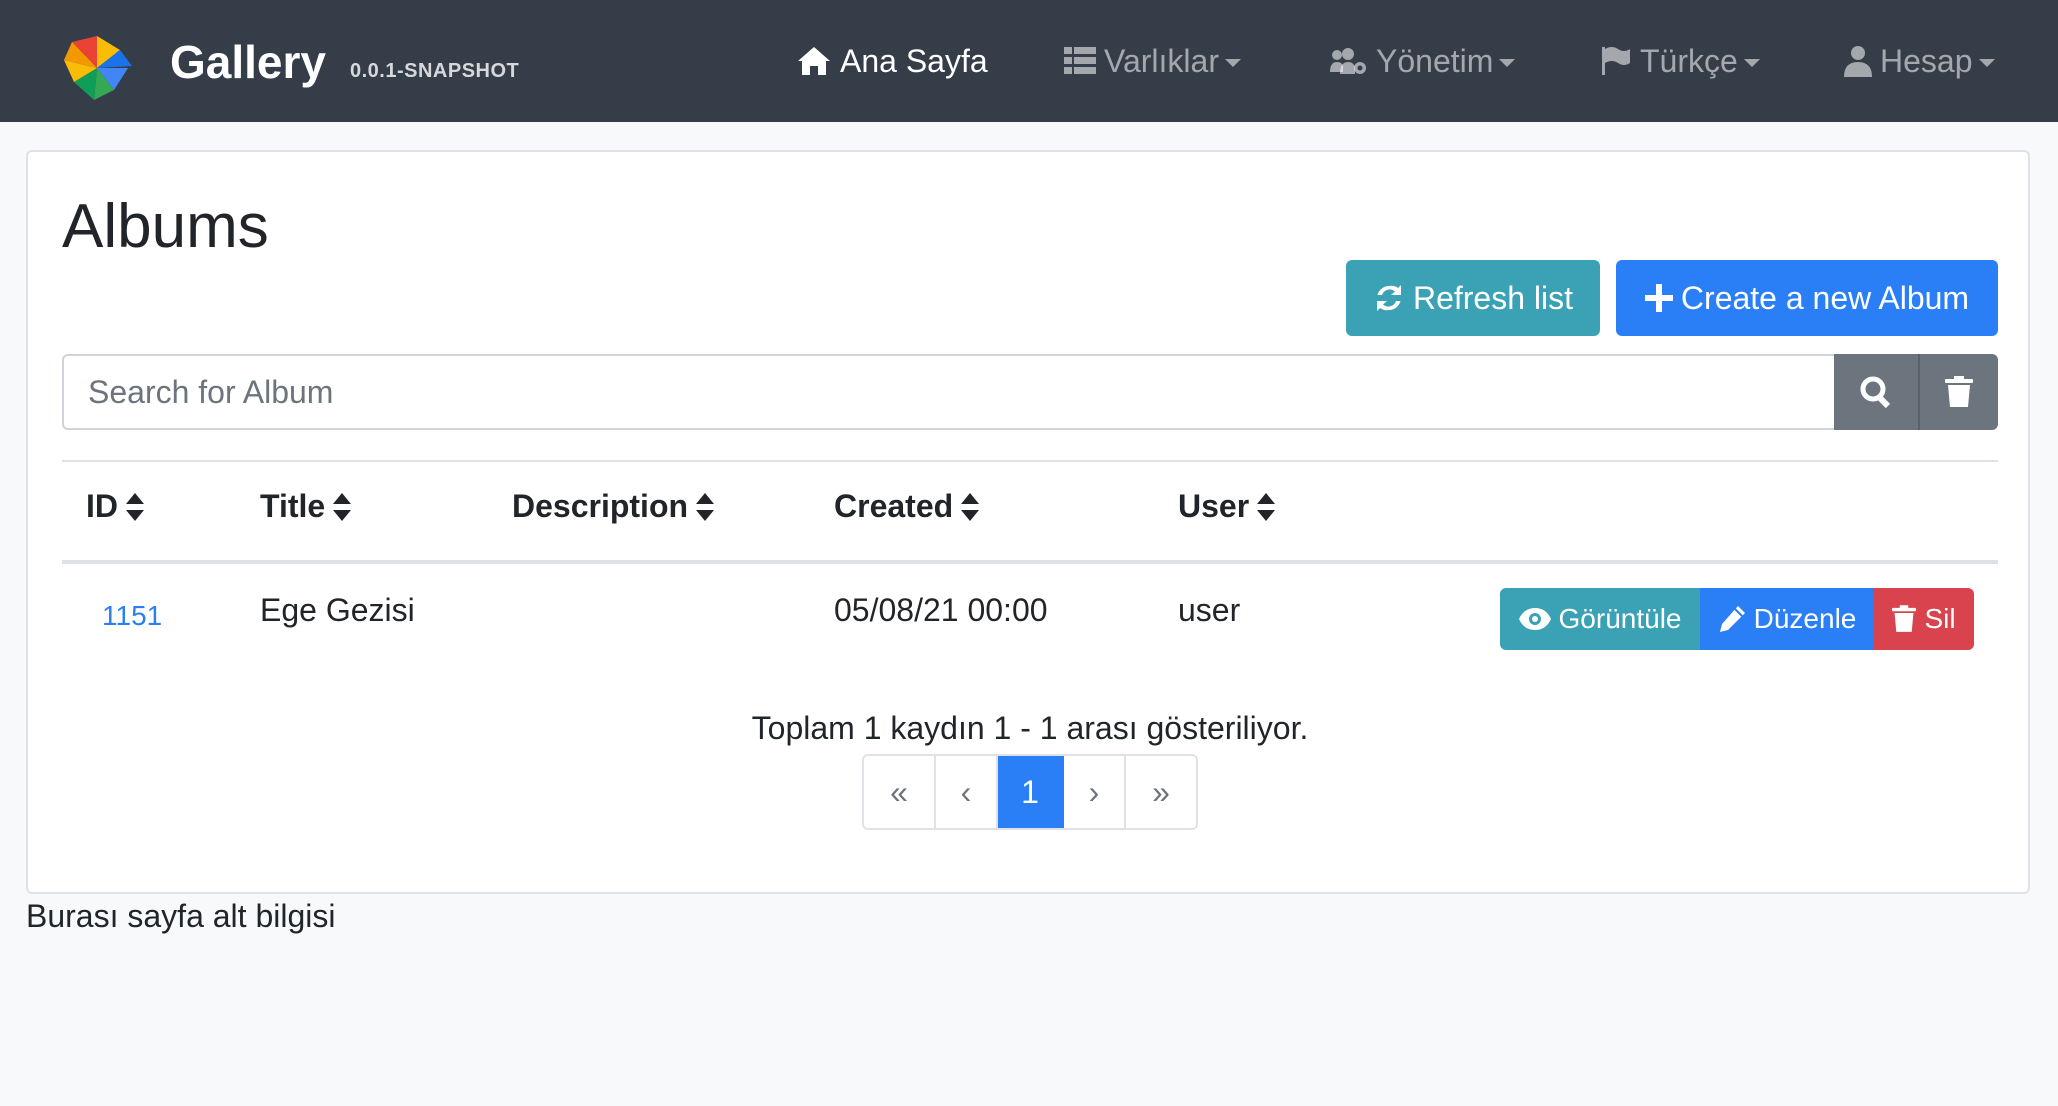 This screenshot has height=1106, width=2058. I want to click on search-button, so click(1876, 392).